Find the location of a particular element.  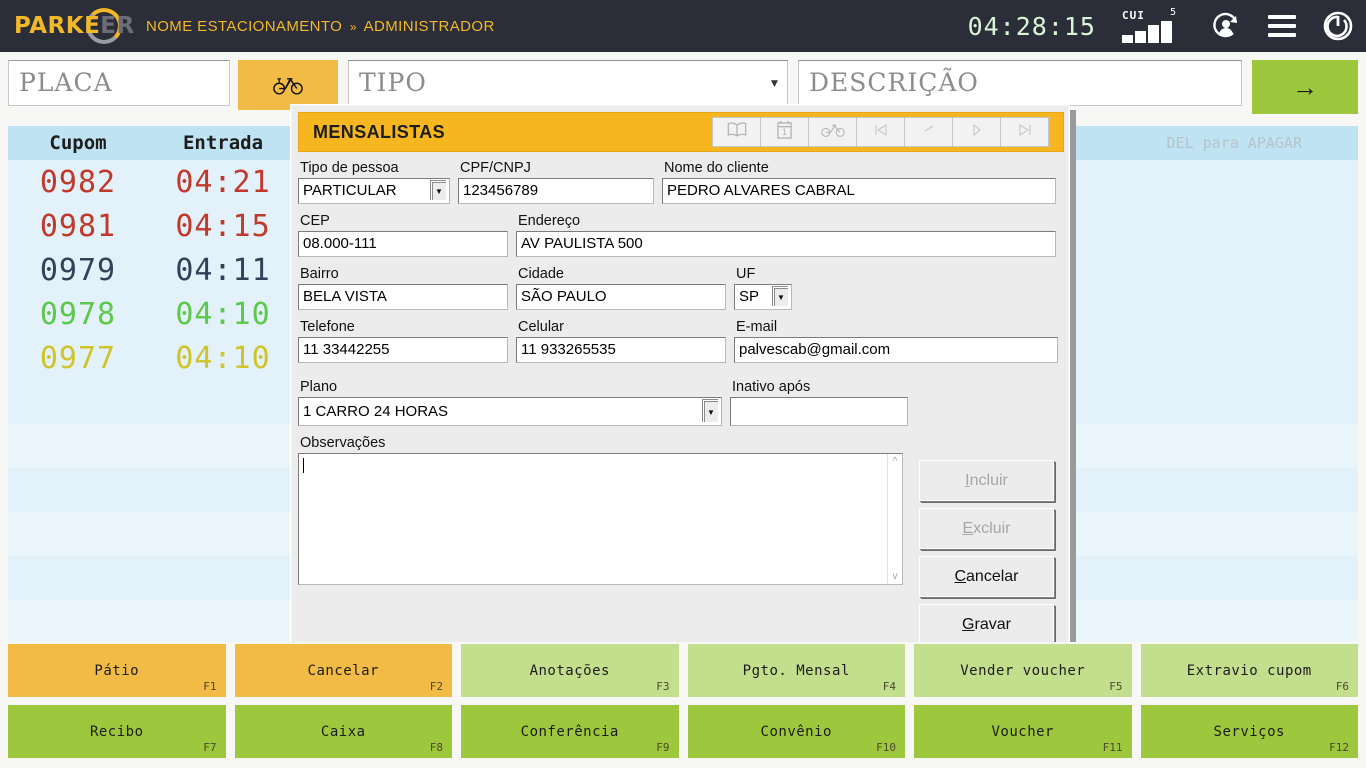

clock: 04:28:15 is located at coordinates (1031, 26).